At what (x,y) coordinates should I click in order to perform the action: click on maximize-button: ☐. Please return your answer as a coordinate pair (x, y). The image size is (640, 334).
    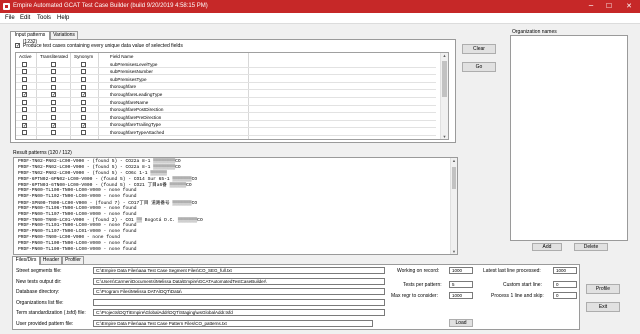
    Looking at the image, I should click on (609, 6).